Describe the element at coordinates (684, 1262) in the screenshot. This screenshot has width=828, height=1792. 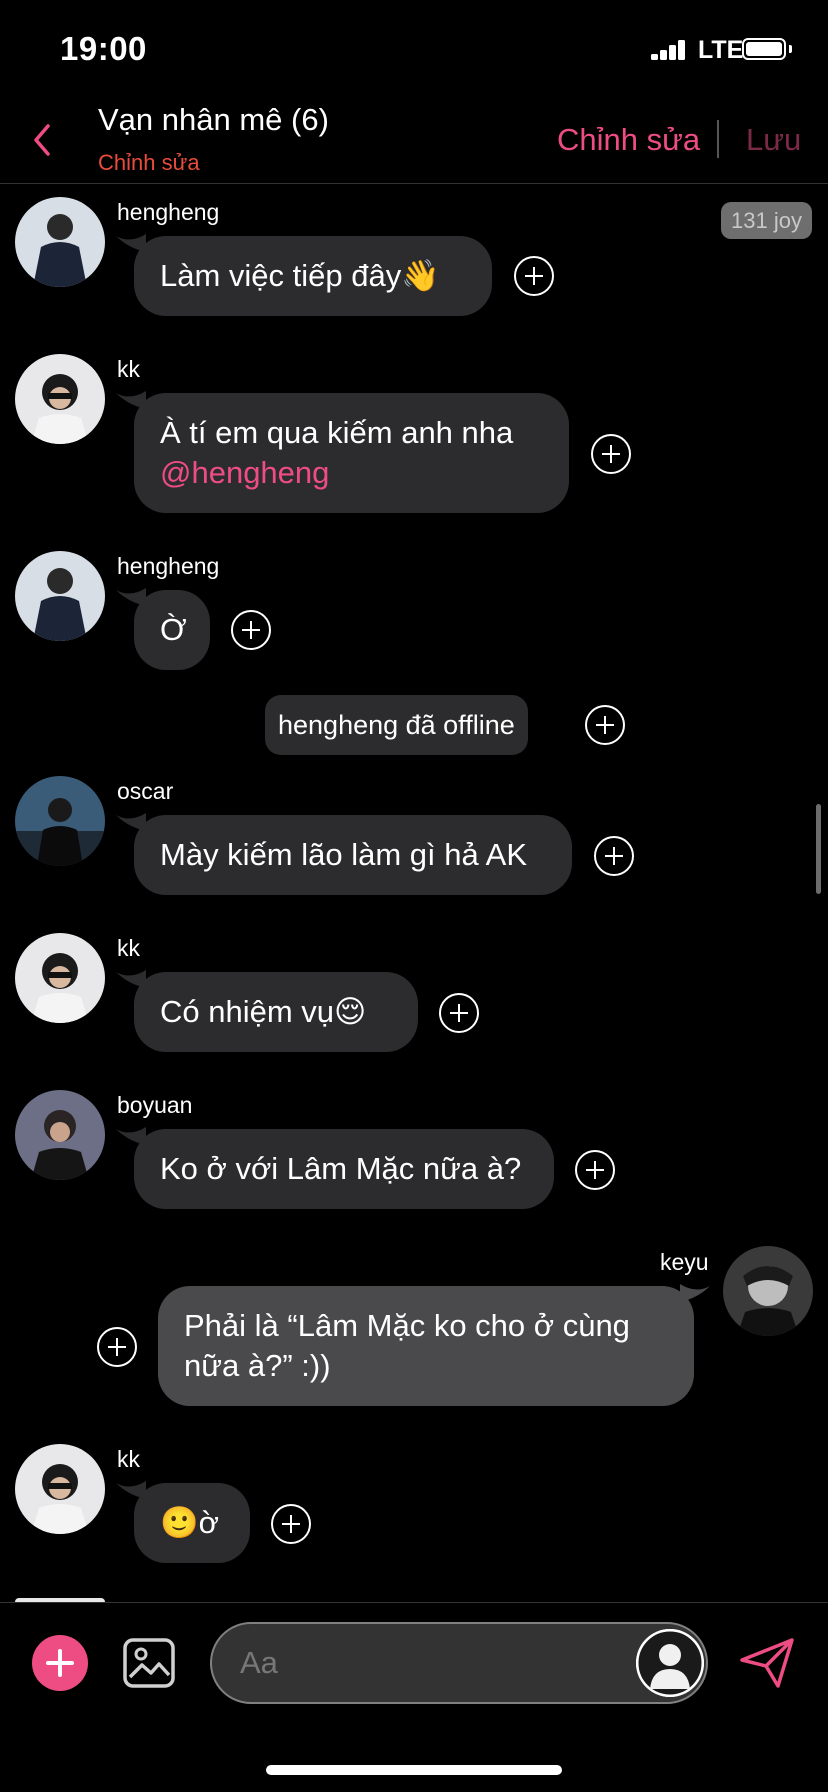
I see `sender-name: keyu` at that location.